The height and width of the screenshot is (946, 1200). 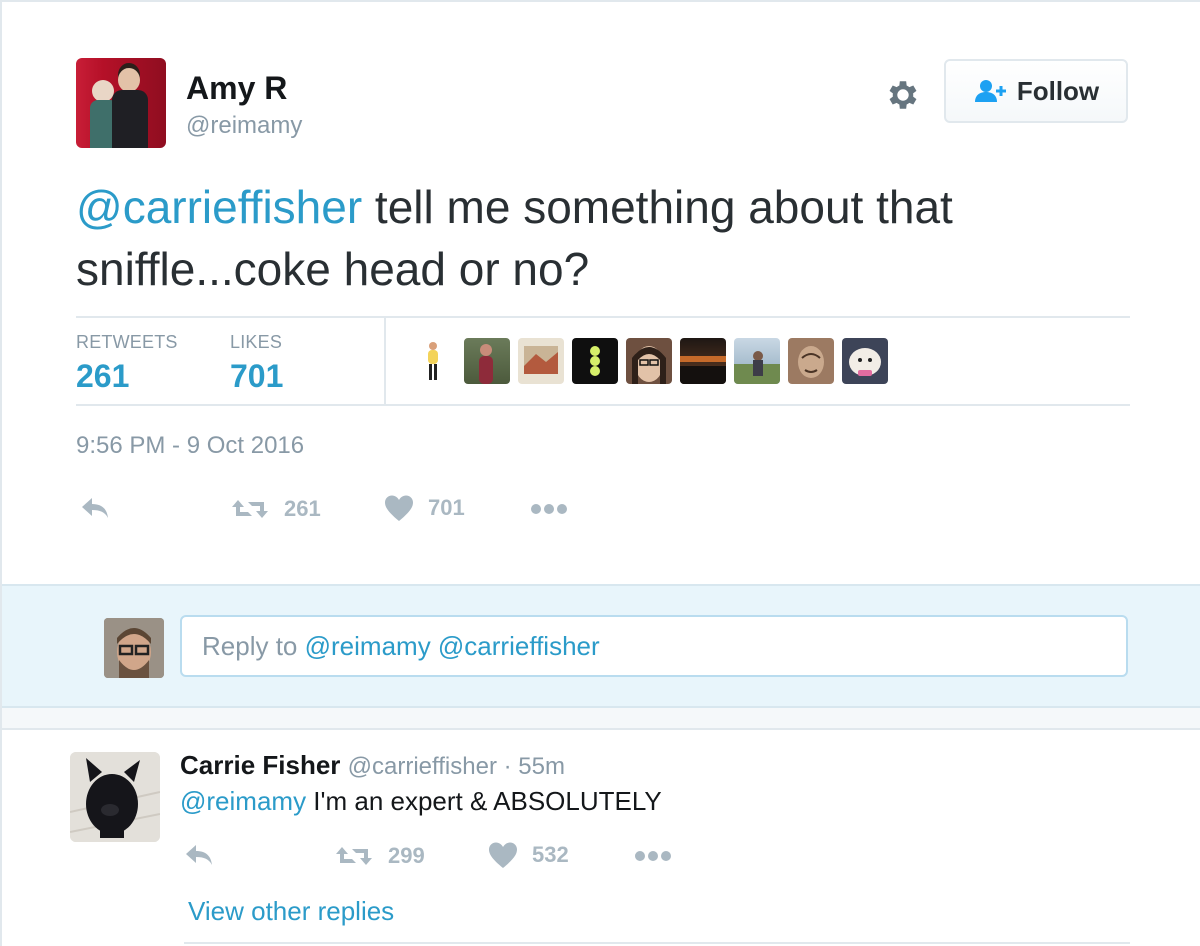 I want to click on stats-vertical-divider, so click(x=385, y=361).